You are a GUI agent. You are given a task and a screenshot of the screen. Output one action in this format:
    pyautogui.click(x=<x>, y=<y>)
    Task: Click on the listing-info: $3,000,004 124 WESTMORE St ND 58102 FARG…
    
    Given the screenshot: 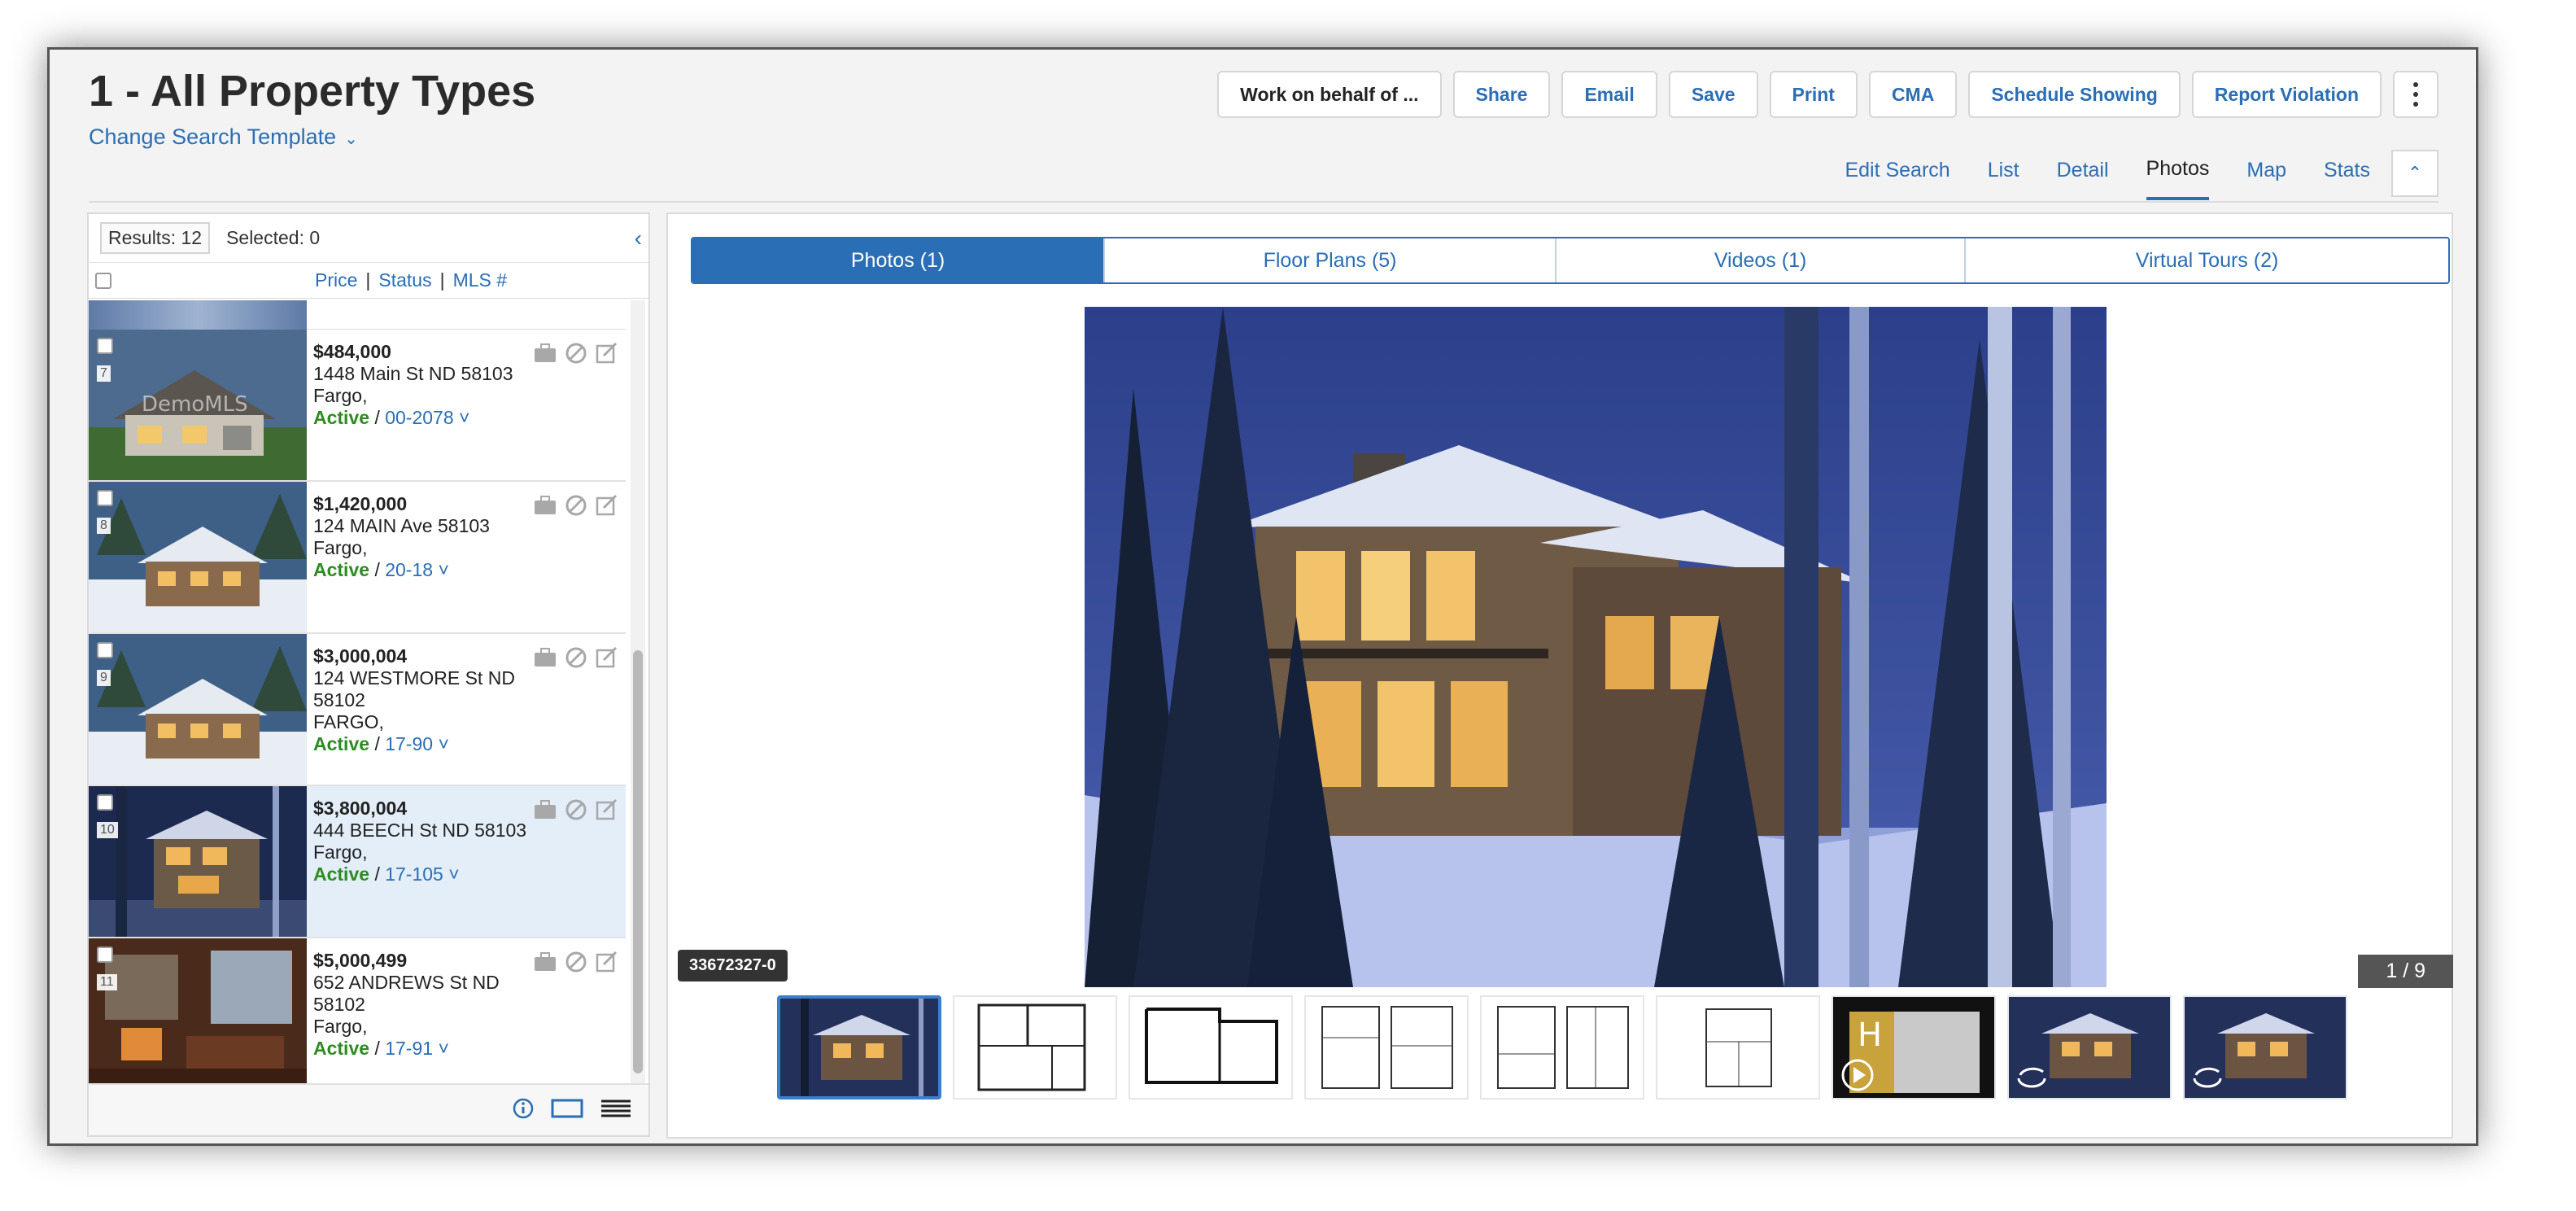 What is the action you would take?
    pyautogui.click(x=423, y=700)
    